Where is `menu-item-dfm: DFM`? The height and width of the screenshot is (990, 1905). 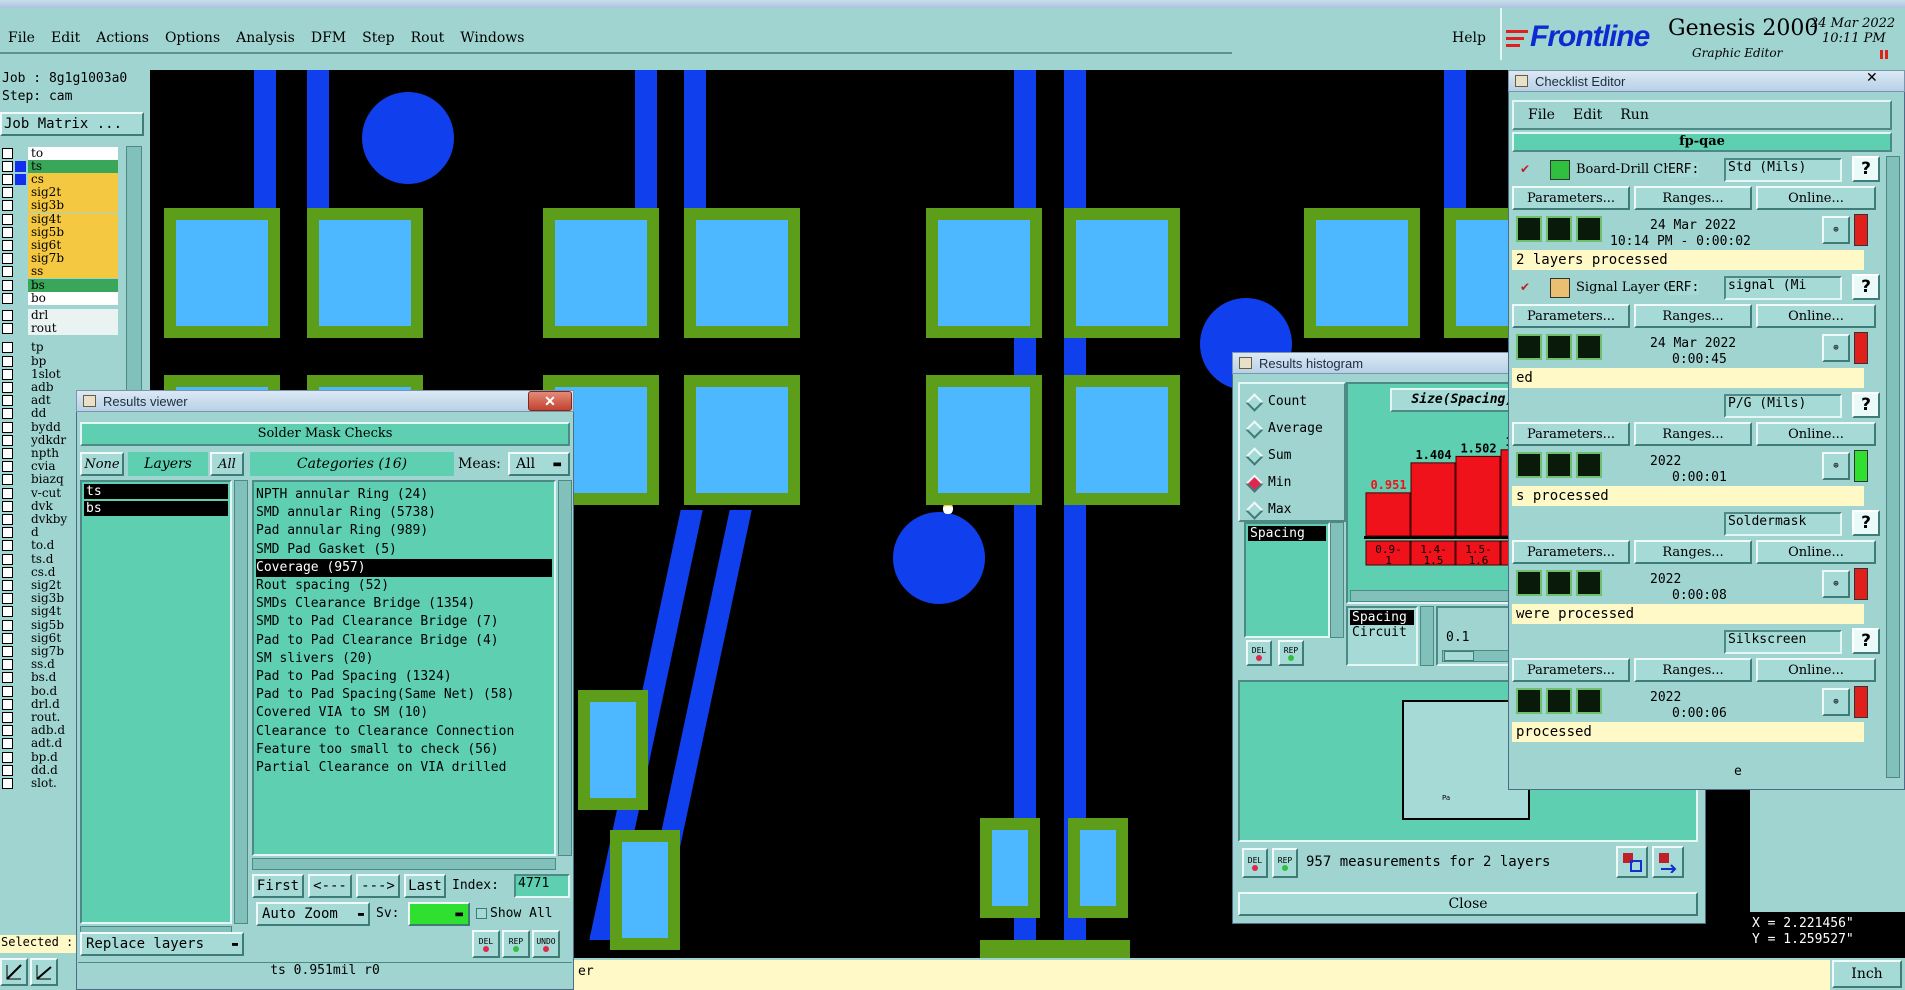 menu-item-dfm: DFM is located at coordinates (328, 40).